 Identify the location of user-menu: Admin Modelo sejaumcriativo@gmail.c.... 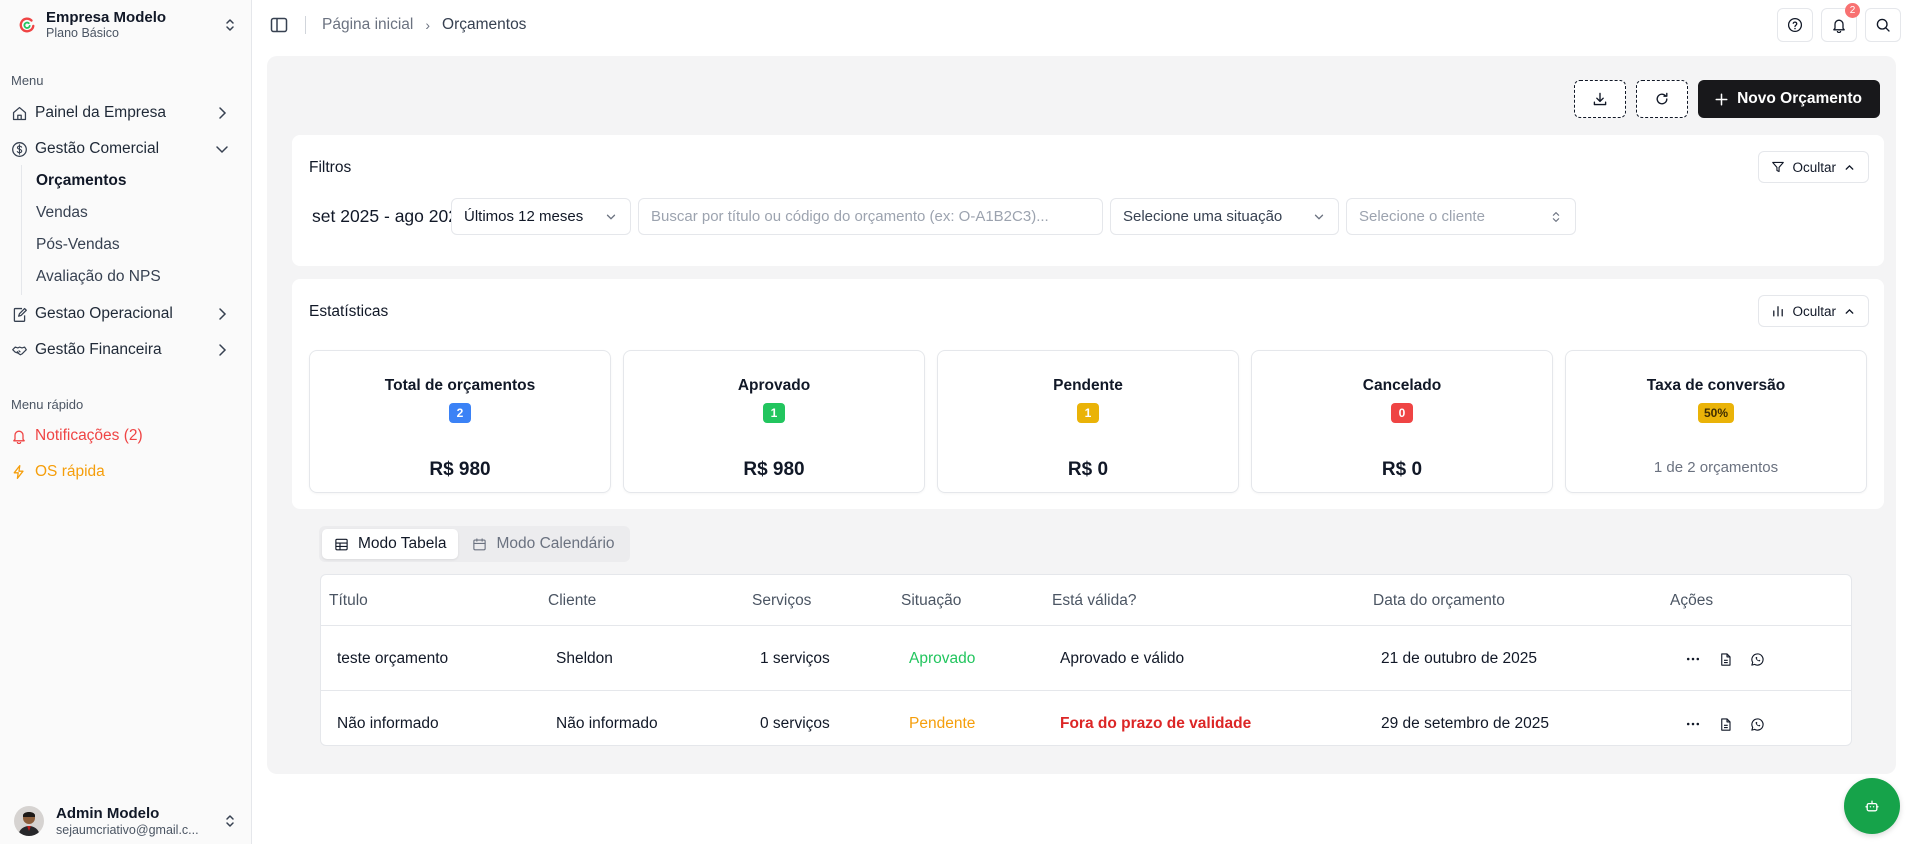
(126, 821).